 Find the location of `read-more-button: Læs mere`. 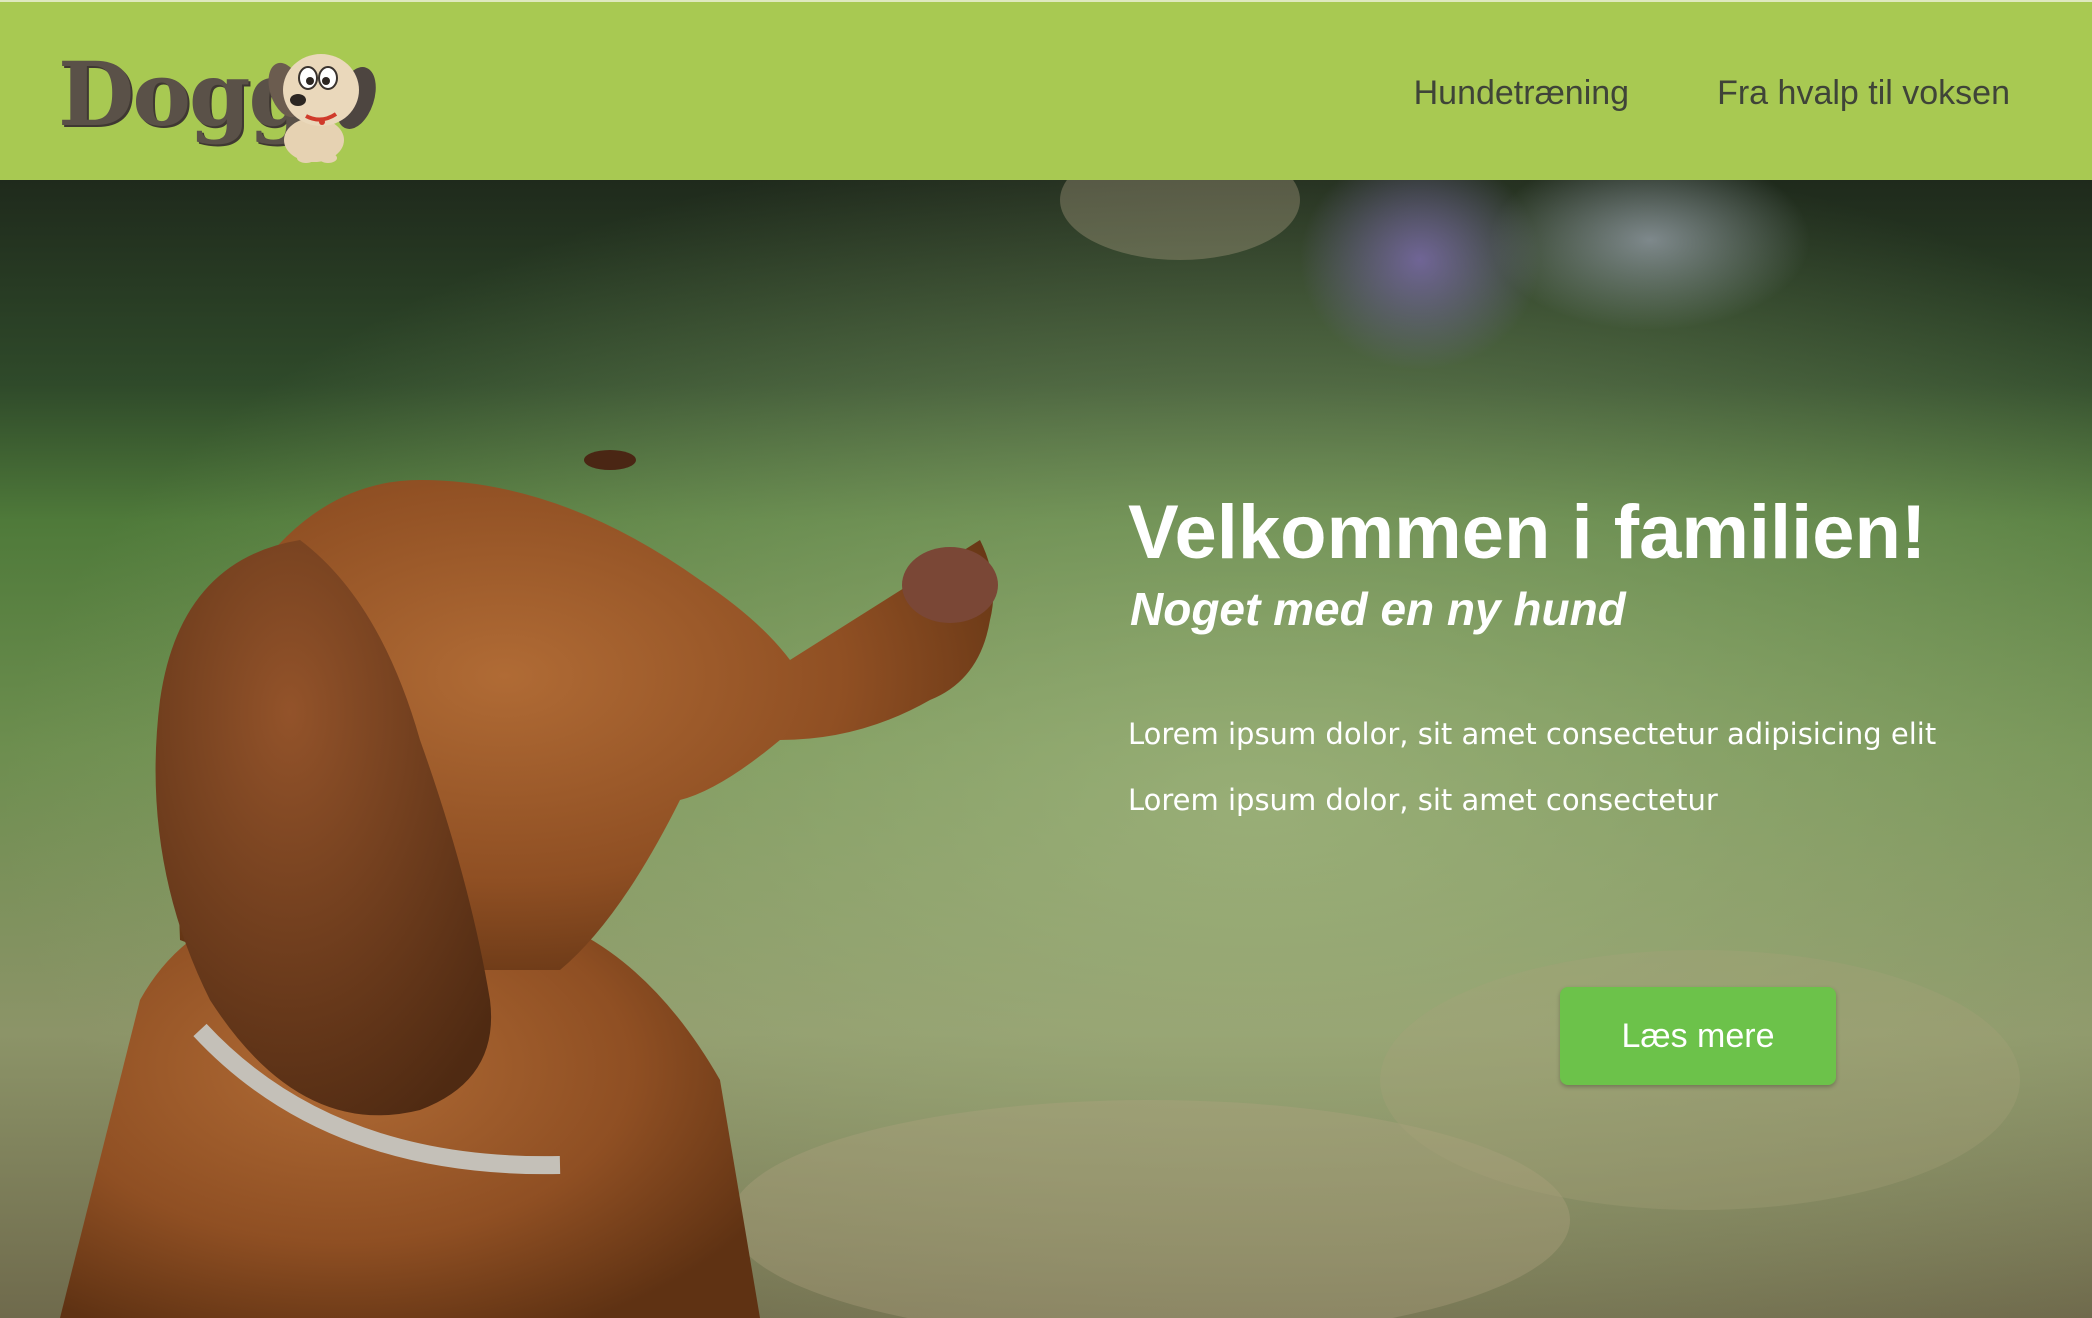

read-more-button: Læs mere is located at coordinates (1698, 1036).